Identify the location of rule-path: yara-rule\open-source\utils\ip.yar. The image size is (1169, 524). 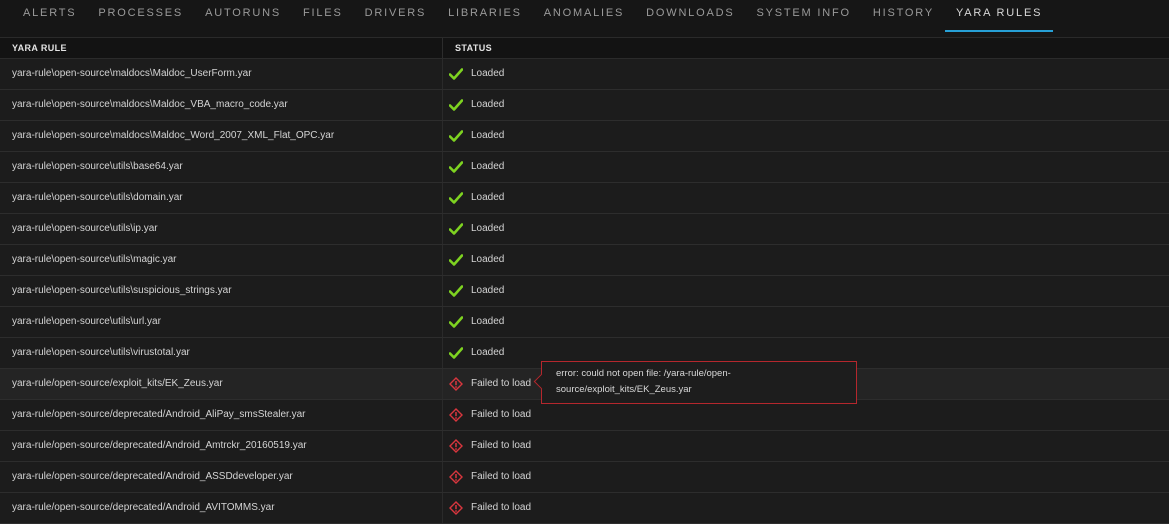
(221, 229).